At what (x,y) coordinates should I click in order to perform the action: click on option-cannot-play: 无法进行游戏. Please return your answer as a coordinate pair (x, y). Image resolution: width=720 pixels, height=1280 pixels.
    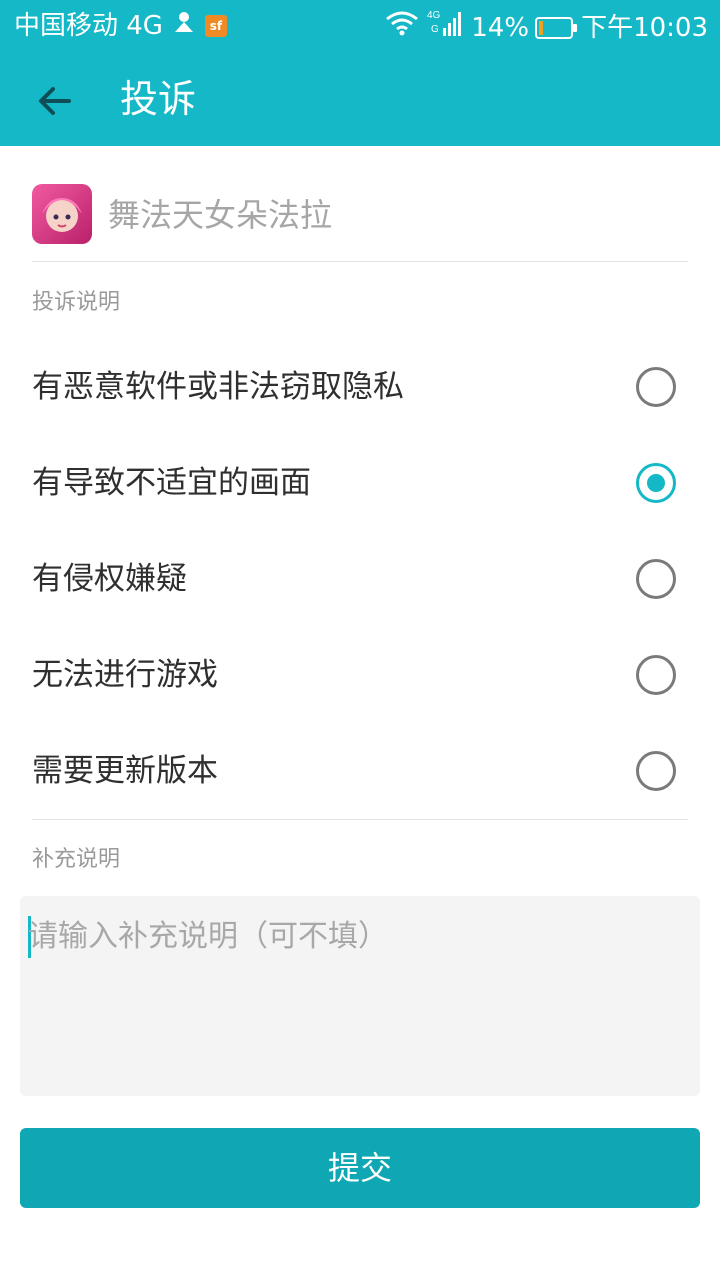
    Looking at the image, I should click on (360, 675).